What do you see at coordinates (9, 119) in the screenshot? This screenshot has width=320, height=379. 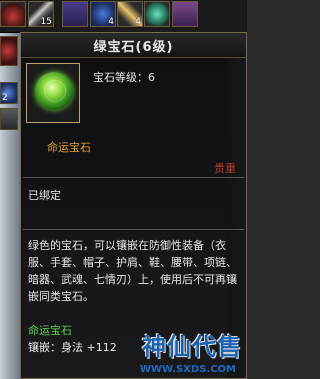 I see `side-slot-misc` at bounding box center [9, 119].